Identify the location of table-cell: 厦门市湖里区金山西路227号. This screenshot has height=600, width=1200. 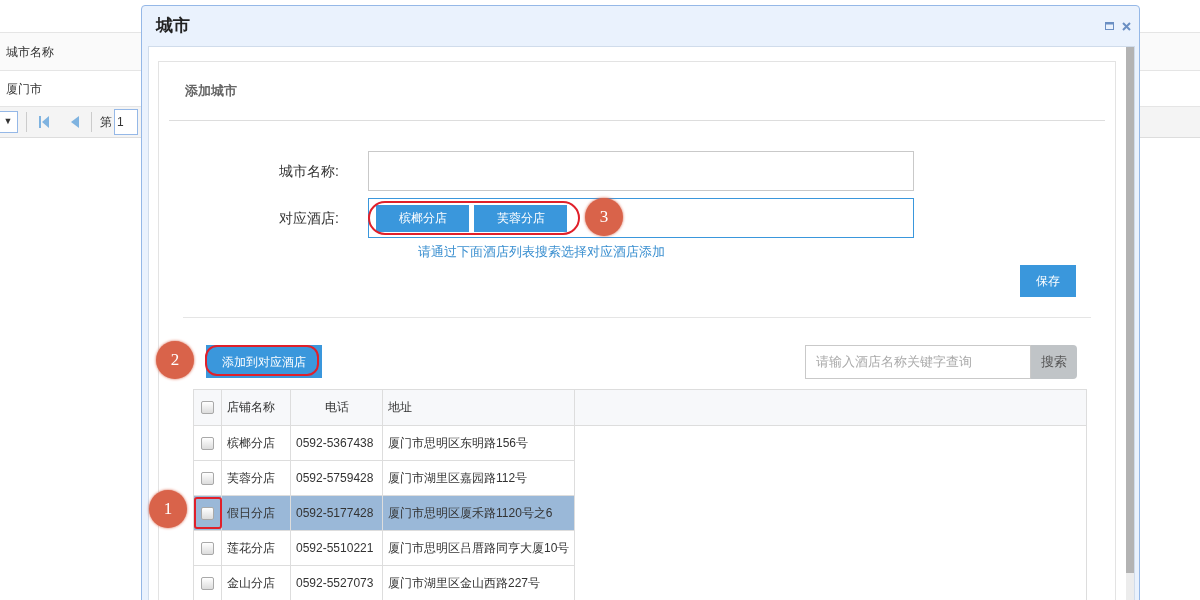
(478, 582).